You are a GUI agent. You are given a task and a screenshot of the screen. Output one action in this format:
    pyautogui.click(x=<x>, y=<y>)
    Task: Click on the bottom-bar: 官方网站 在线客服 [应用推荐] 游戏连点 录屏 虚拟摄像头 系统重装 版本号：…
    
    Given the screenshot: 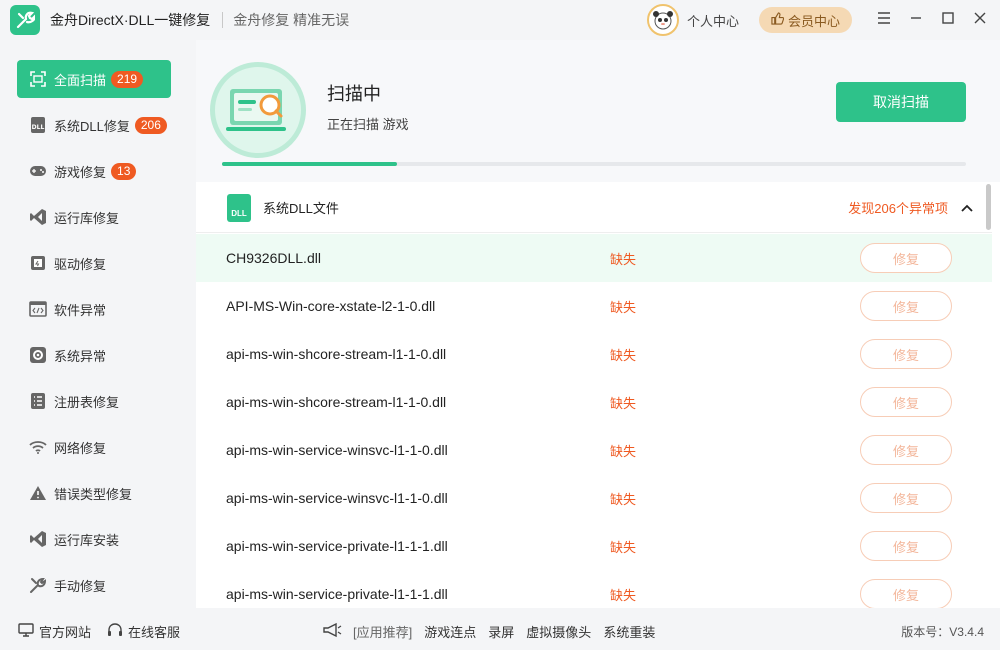 What is the action you would take?
    pyautogui.click(x=500, y=631)
    